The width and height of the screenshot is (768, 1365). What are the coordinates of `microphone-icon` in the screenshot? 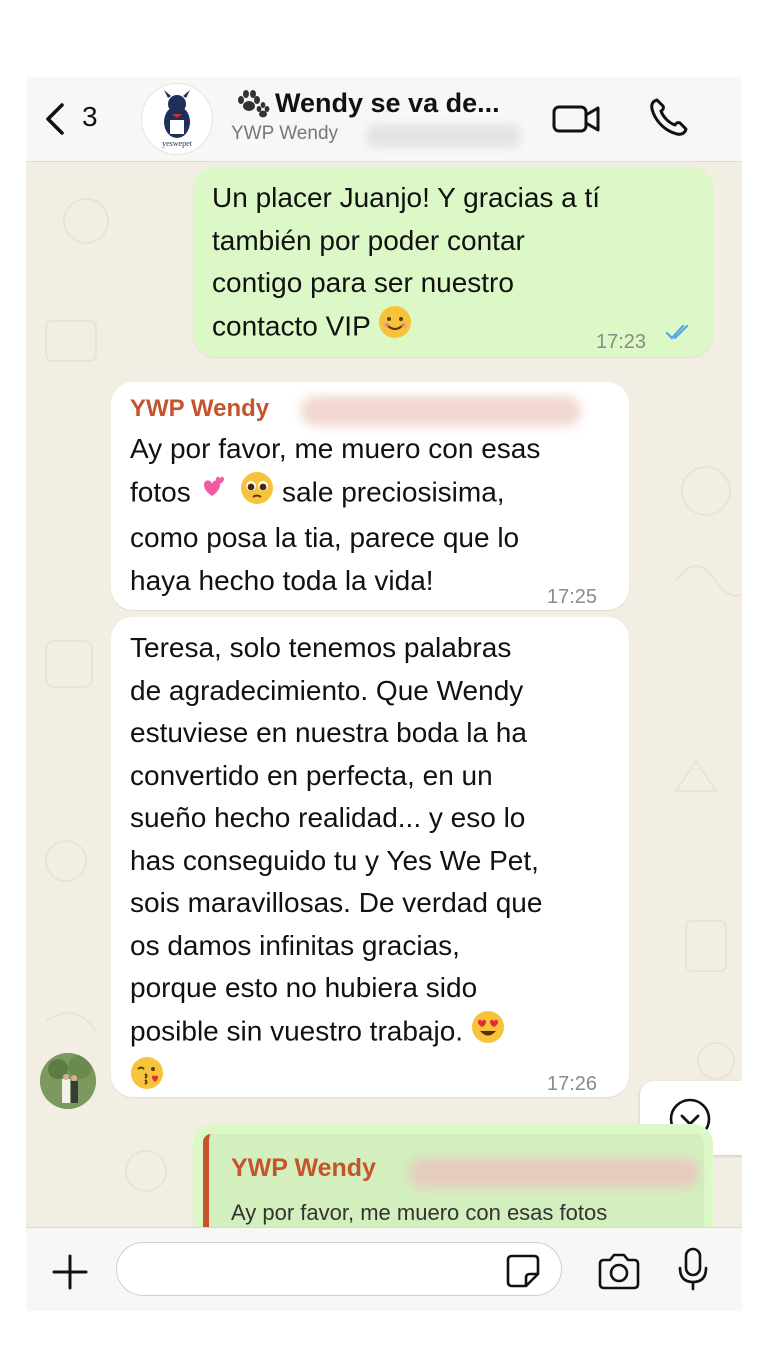 It's located at (693, 1269).